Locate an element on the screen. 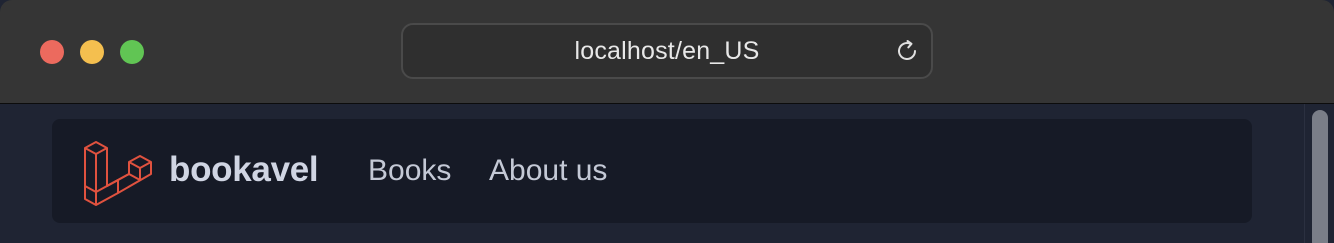 This screenshot has width=1334, height=243. brand-name: bookavel is located at coordinates (244, 170).